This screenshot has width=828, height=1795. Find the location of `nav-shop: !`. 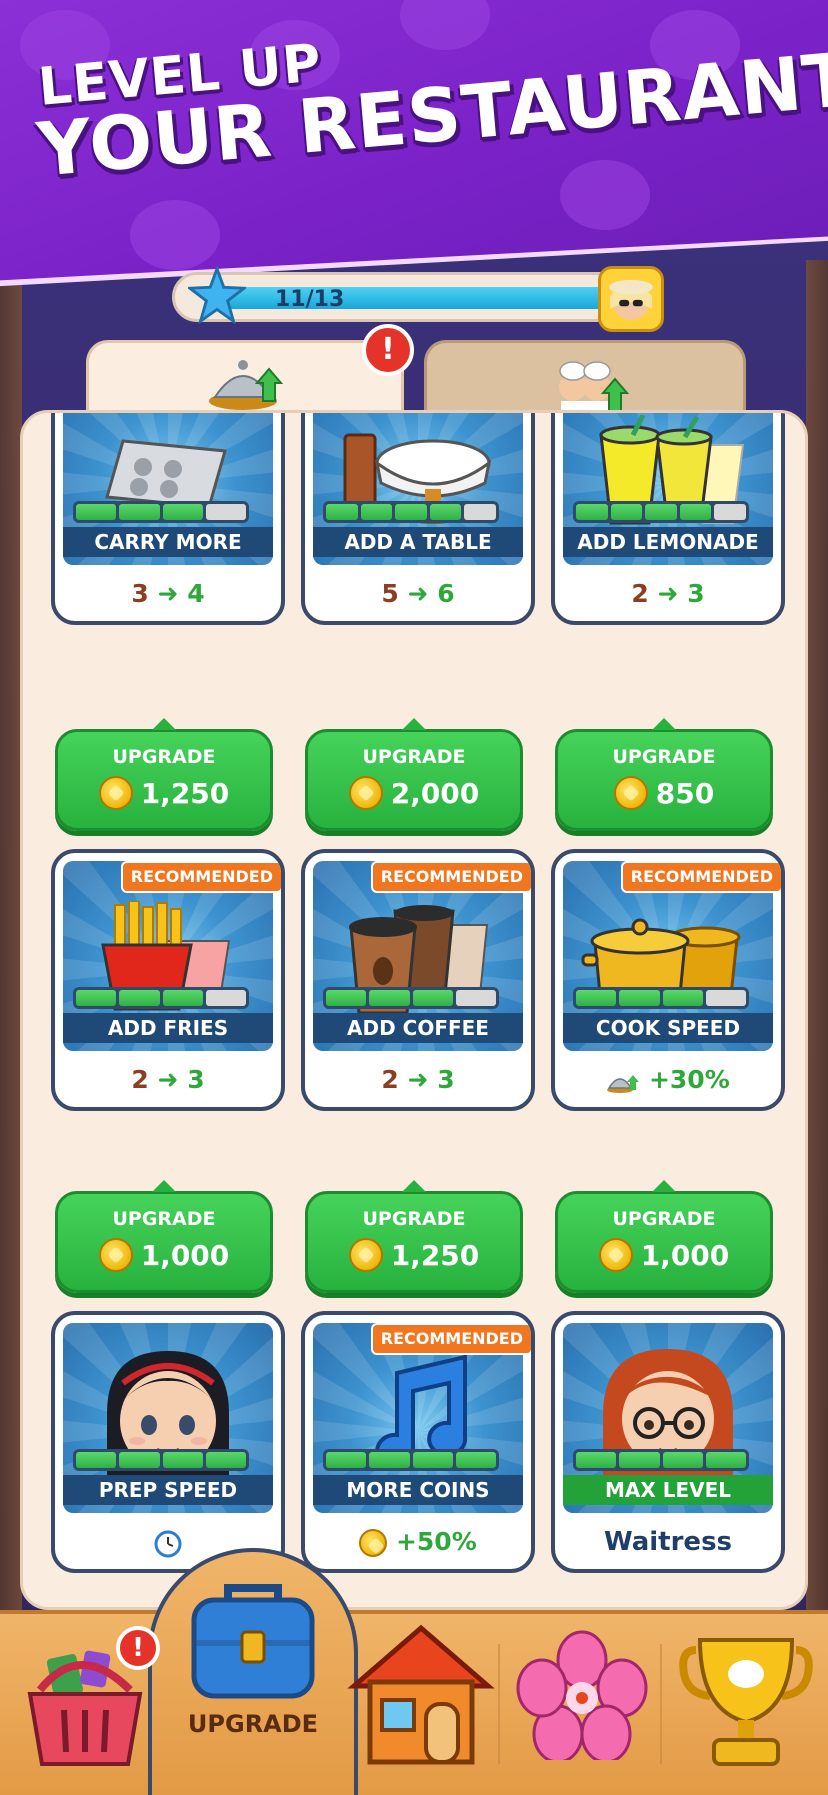

nav-shop: ! is located at coordinates (90, 1710).